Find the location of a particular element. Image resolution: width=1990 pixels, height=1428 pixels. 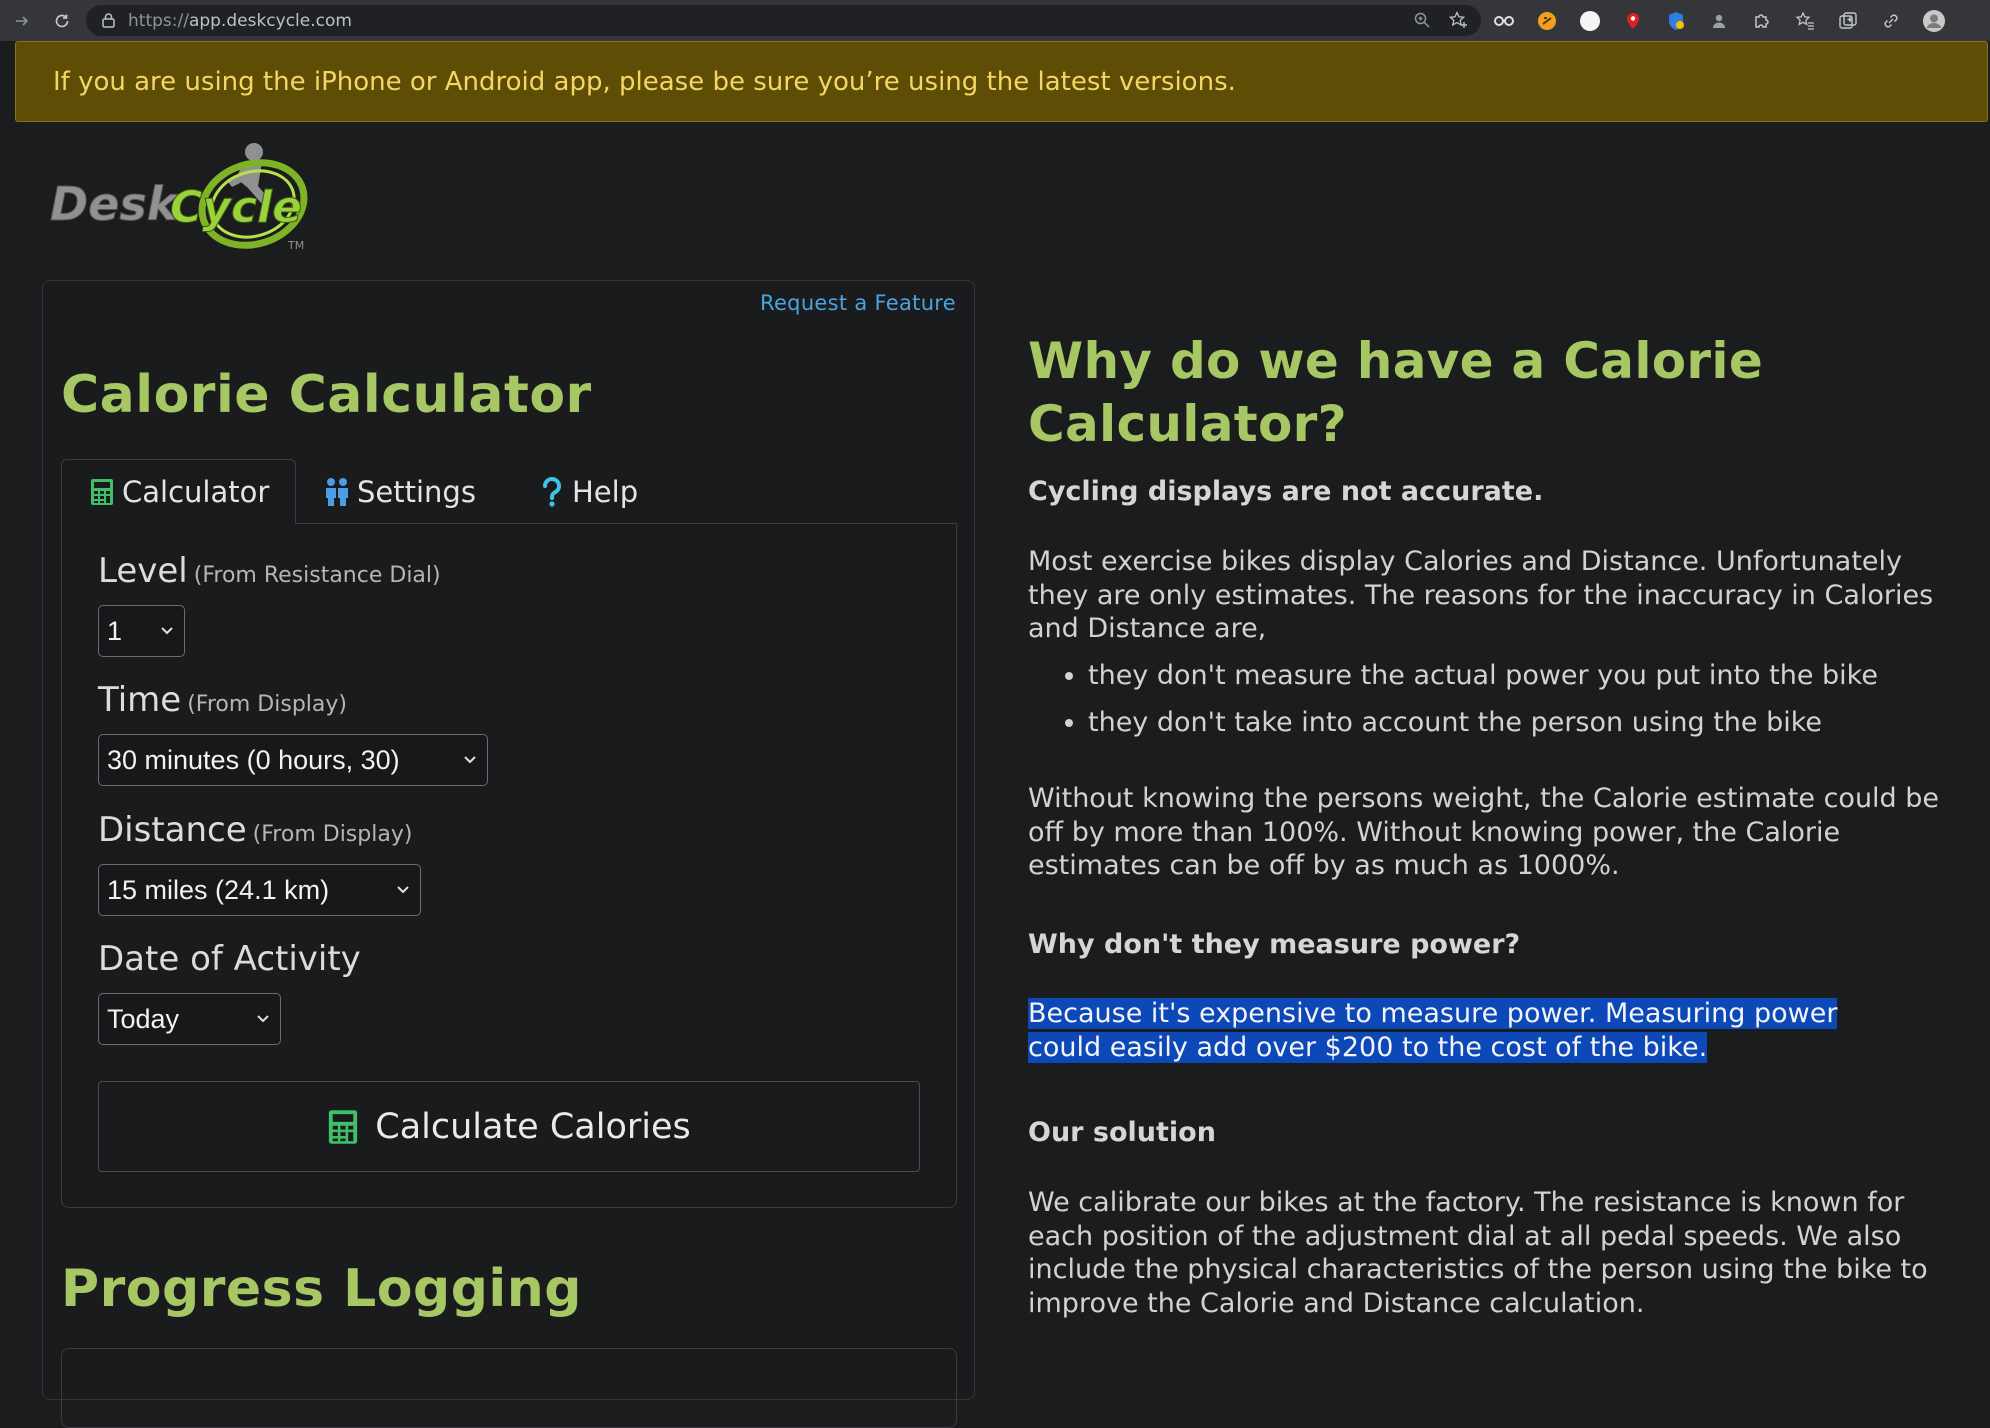

svg-text: TM is located at coordinates (295, 245).